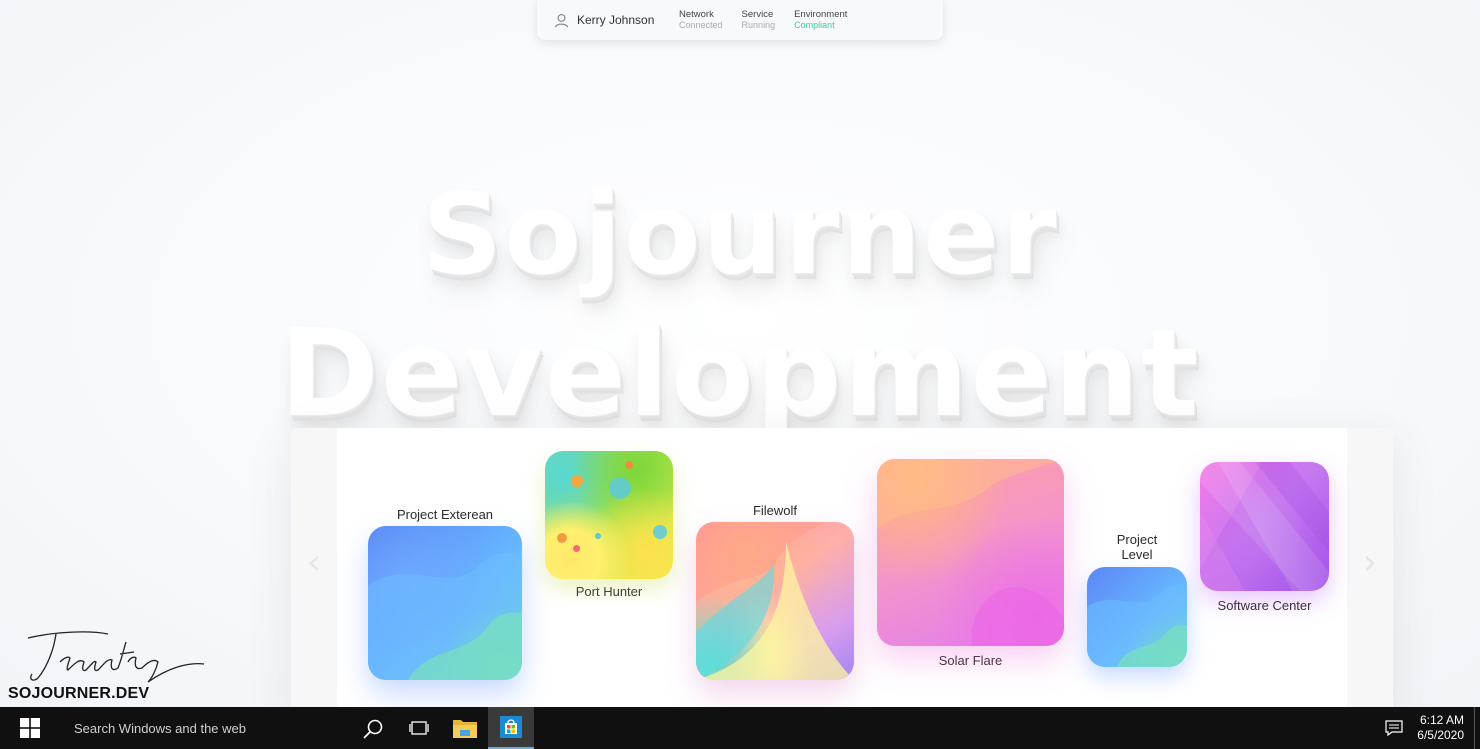  Describe the element at coordinates (1137, 617) in the screenshot. I see `project-level-icon` at that location.